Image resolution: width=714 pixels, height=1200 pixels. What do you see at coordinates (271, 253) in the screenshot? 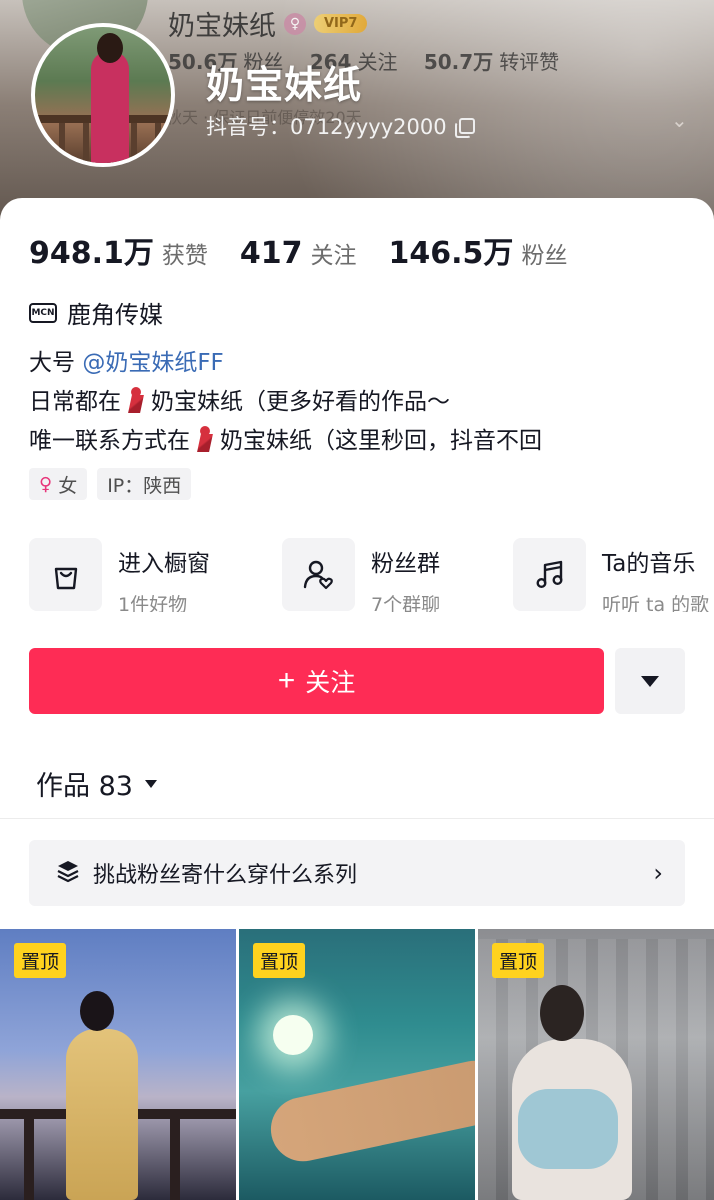
I see `stat-value: 417` at bounding box center [271, 253].